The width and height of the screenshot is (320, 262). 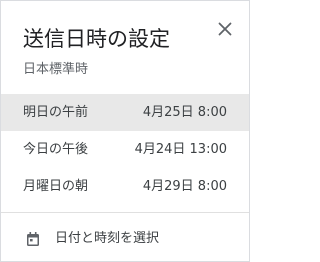 What do you see at coordinates (56, 149) in the screenshot?
I see `option-label: 今日の午後` at bounding box center [56, 149].